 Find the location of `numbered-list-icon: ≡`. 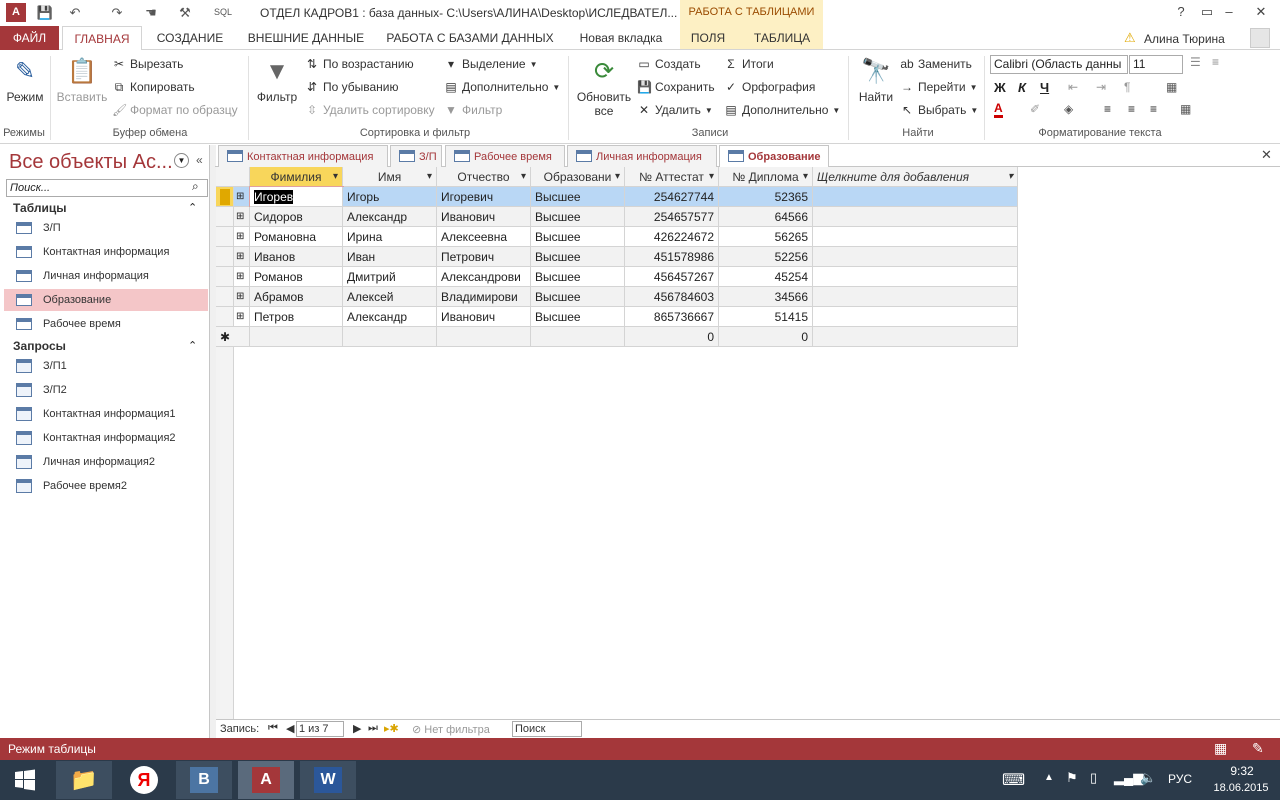

numbered-list-icon: ≡ is located at coordinates (1215, 62).